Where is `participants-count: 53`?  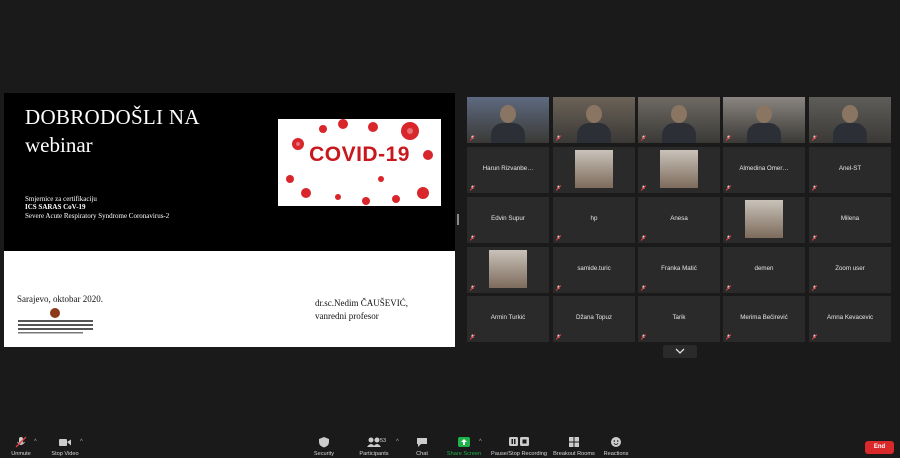
participants-count: 53 is located at coordinates (383, 441).